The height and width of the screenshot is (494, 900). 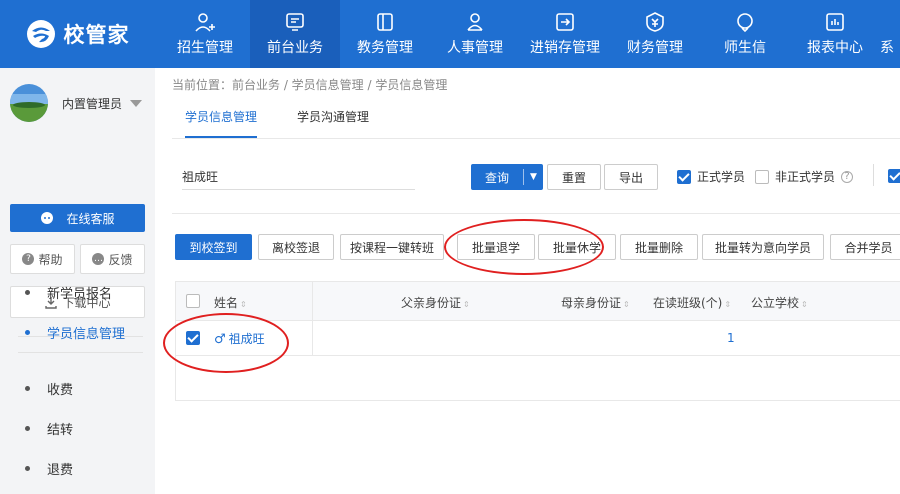 I want to click on sidebar-item-new-student: 新学员报名, so click(x=77, y=292).